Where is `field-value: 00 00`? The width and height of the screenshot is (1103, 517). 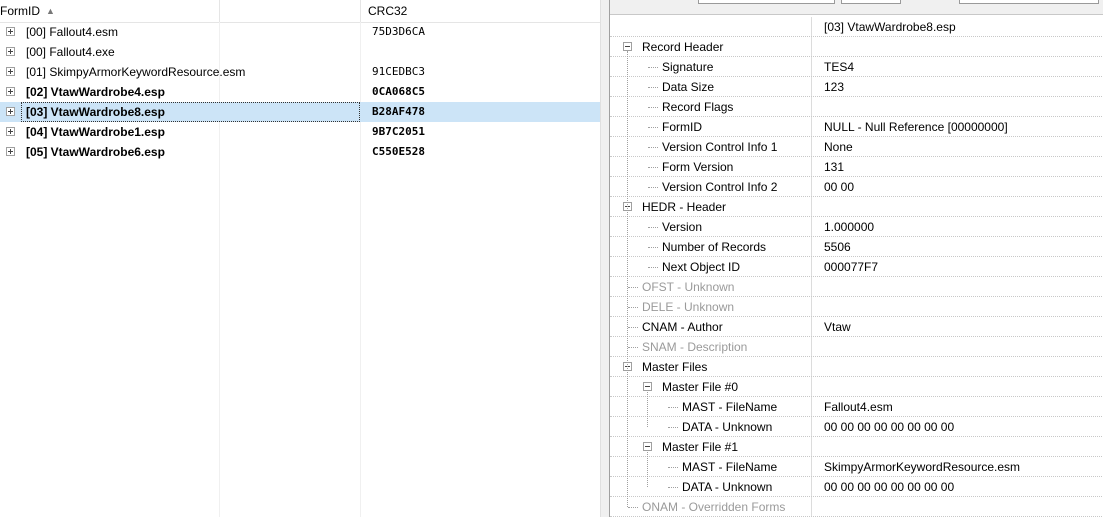 field-value: 00 00 is located at coordinates (839, 187).